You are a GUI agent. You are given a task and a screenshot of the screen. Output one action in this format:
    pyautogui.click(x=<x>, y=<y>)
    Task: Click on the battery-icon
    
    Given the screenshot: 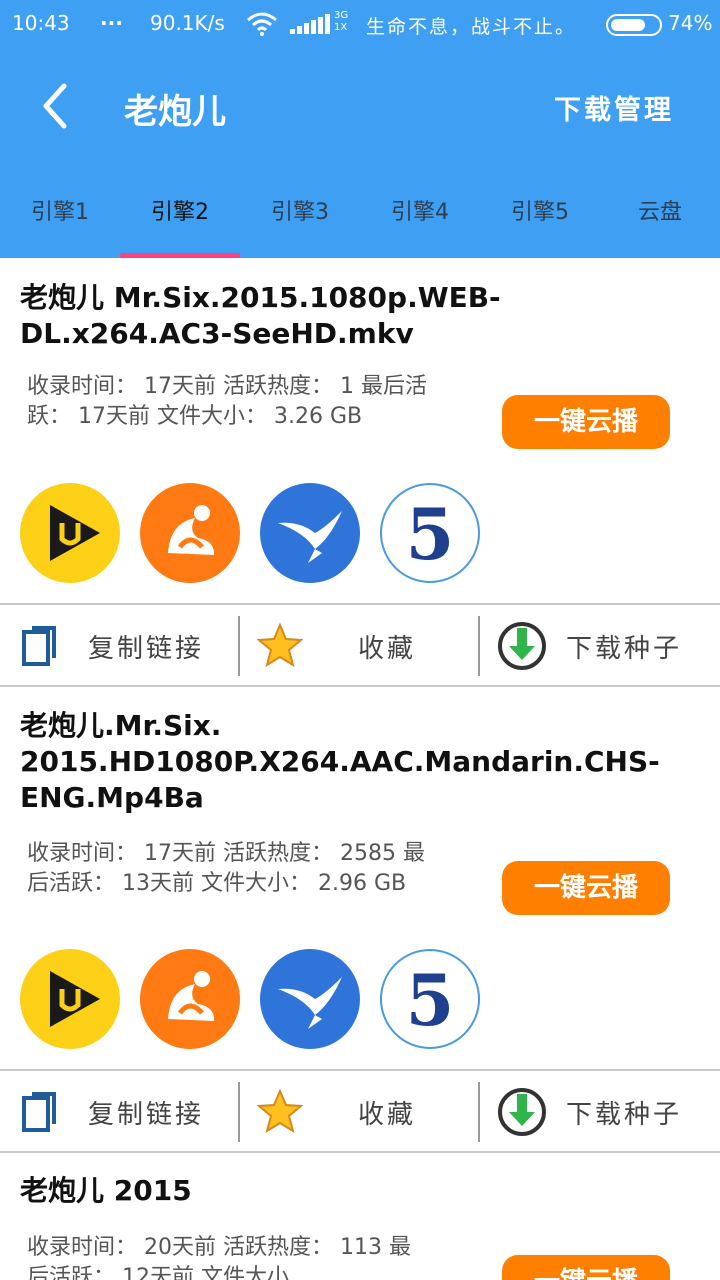 What is the action you would take?
    pyautogui.click(x=634, y=25)
    